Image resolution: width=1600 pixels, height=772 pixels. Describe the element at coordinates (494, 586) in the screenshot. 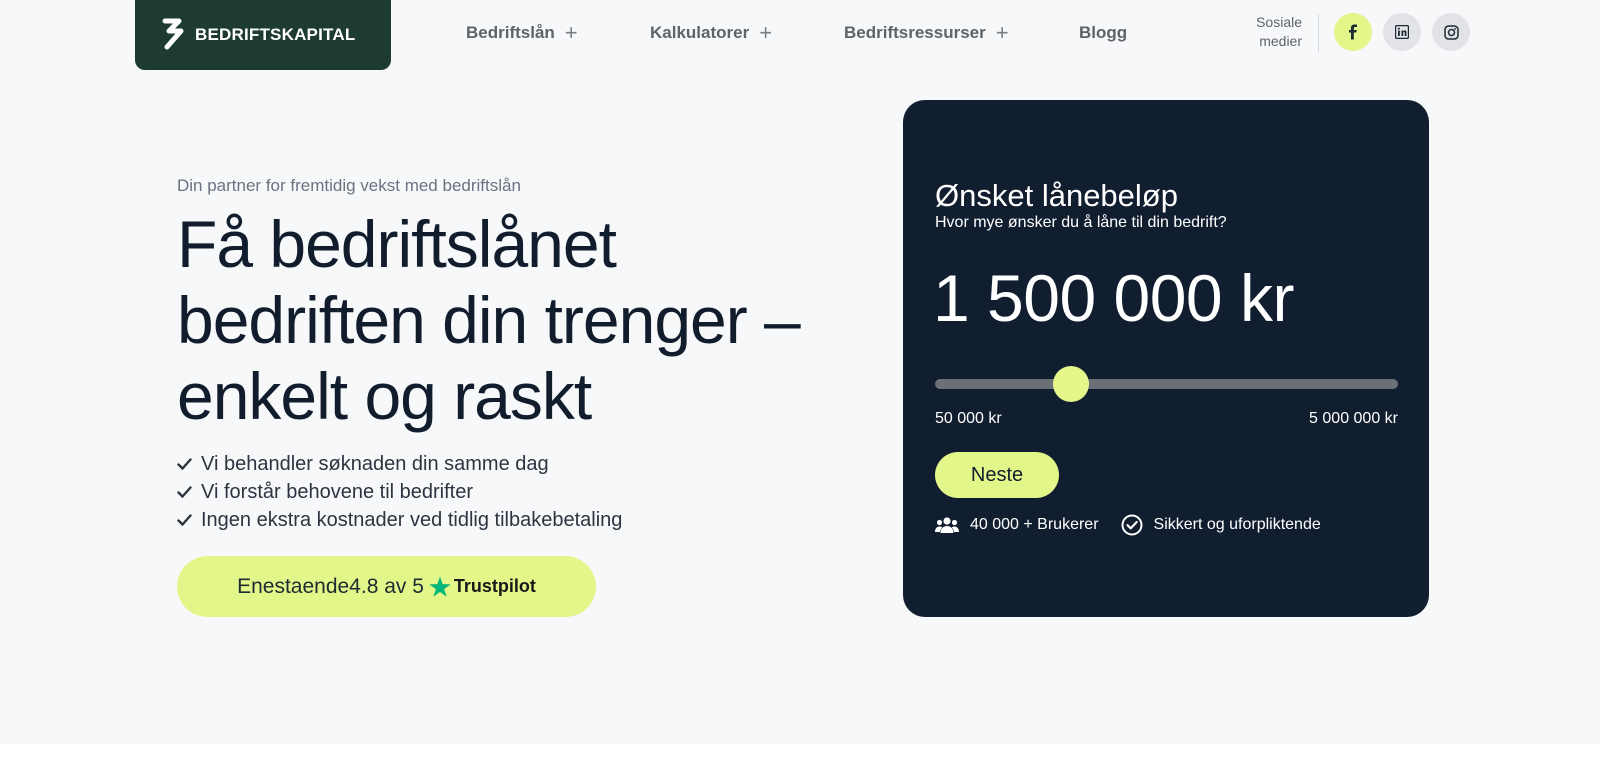

I see `trustpilot-name: Trustpilot` at that location.